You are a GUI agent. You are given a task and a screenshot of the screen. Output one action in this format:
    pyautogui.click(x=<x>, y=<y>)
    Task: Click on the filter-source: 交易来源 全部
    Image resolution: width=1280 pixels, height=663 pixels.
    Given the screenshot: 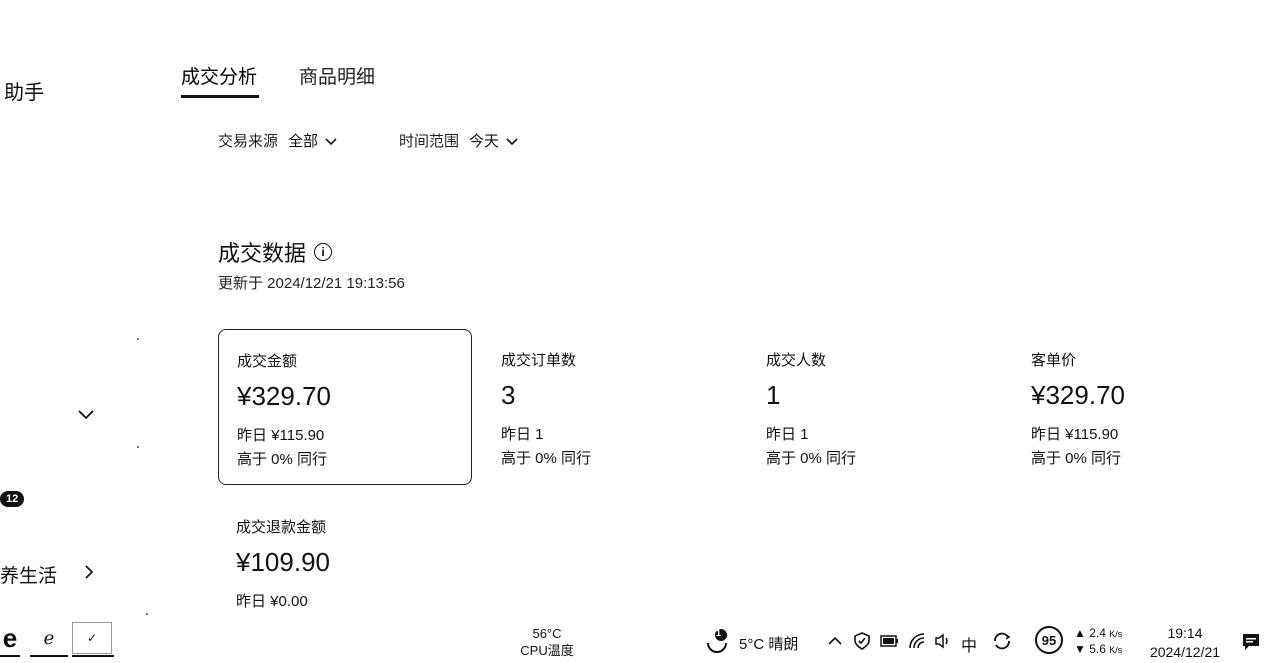 What is the action you would take?
    pyautogui.click(x=278, y=140)
    